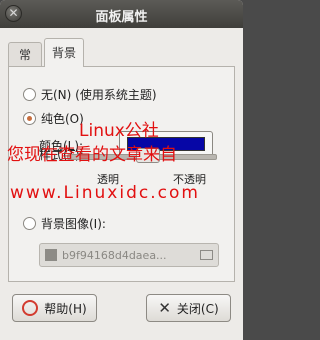  What do you see at coordinates (121, 17) in the screenshot?
I see `window-title: 面板属性` at bounding box center [121, 17].